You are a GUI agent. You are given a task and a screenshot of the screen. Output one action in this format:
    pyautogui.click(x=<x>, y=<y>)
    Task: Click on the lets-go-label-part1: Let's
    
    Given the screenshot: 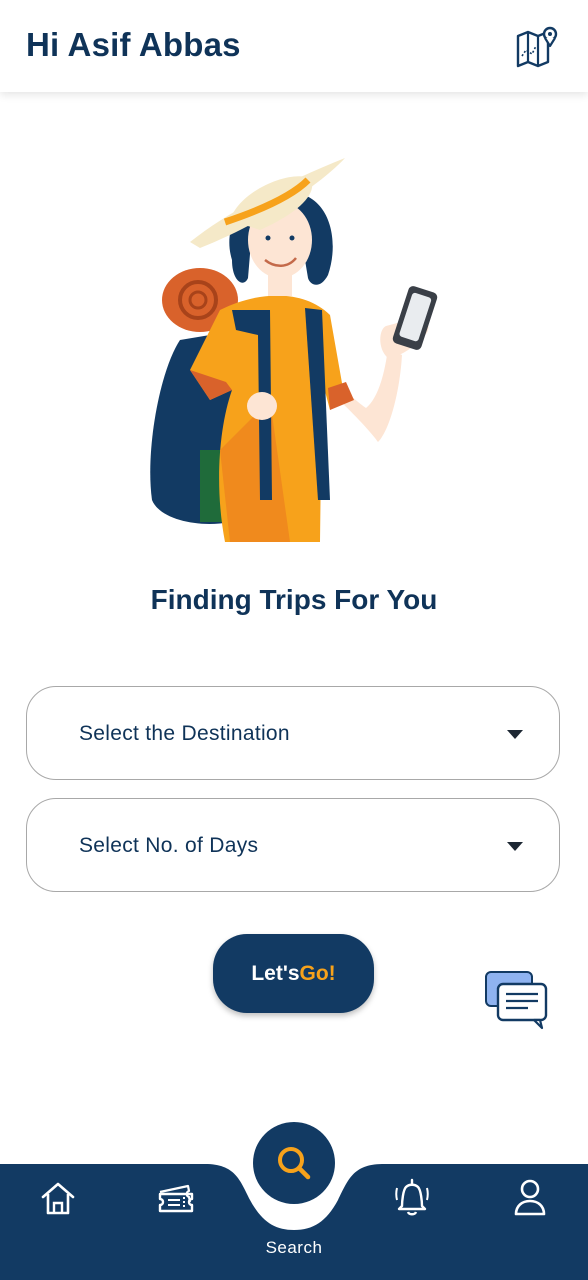 What is the action you would take?
    pyautogui.click(x=275, y=973)
    